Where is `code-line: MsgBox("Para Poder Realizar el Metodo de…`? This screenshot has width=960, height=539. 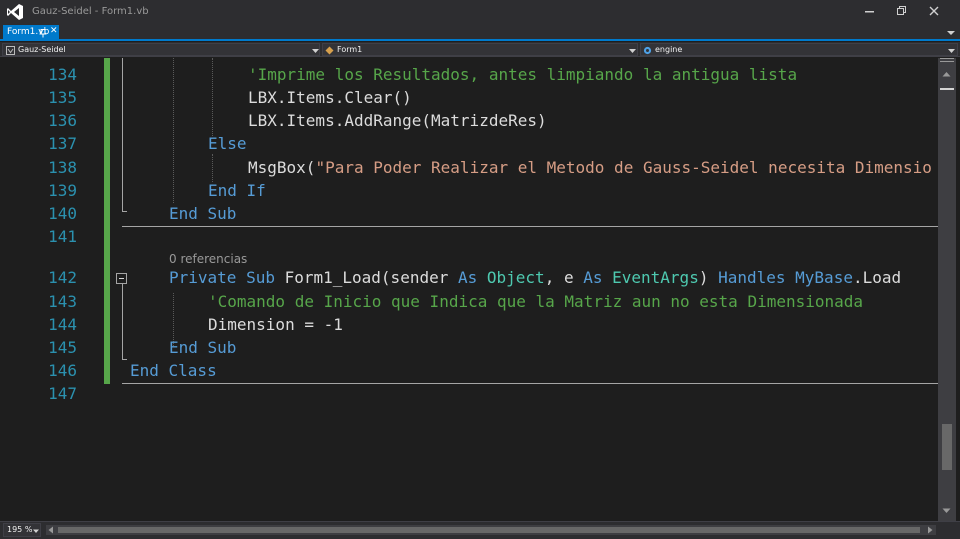 code-line: MsgBox("Para Poder Realizar el Metodo de… is located at coordinates (590, 167).